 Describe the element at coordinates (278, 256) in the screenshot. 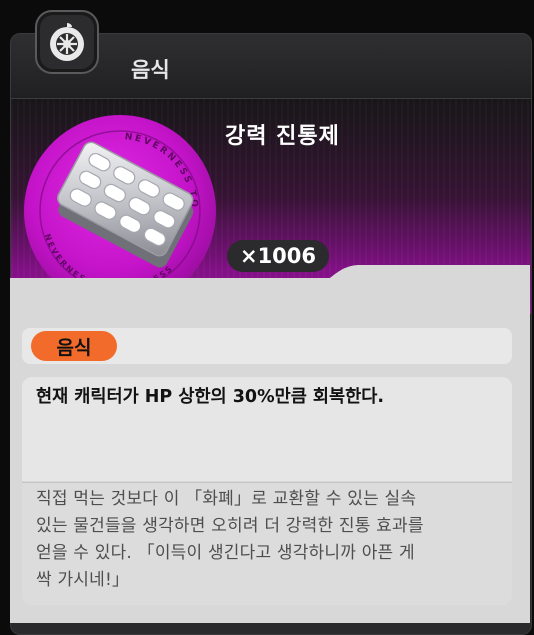

I see `quantity-badge: ×1006` at that location.